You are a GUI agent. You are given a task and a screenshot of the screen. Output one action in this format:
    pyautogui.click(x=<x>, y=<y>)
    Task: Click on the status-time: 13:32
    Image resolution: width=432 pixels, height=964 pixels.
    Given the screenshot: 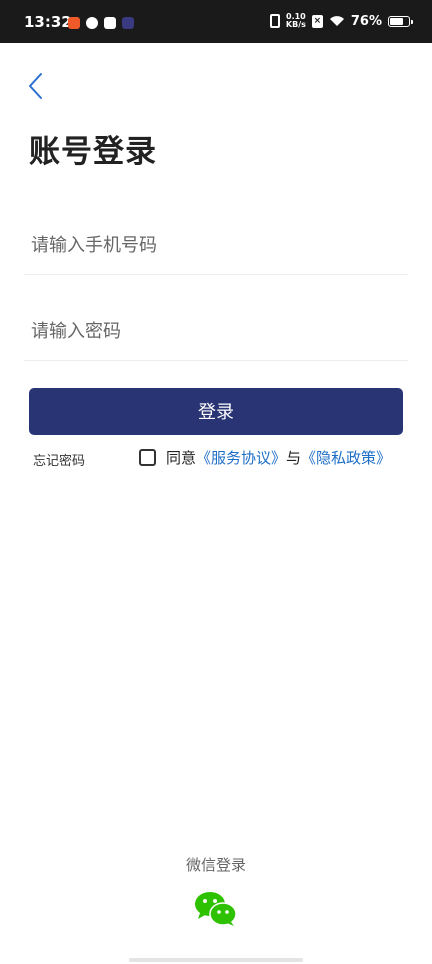 What is the action you would take?
    pyautogui.click(x=48, y=22)
    